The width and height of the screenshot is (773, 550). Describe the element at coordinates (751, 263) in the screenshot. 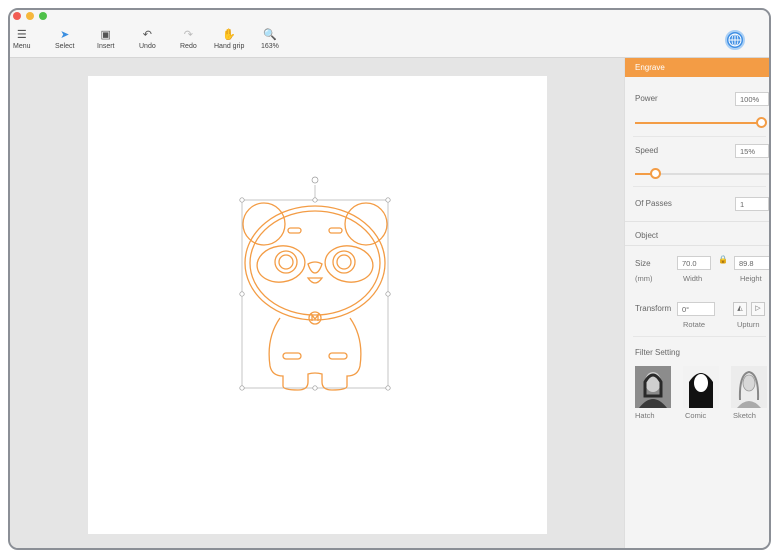

I see `height-input: 89.8` at that location.